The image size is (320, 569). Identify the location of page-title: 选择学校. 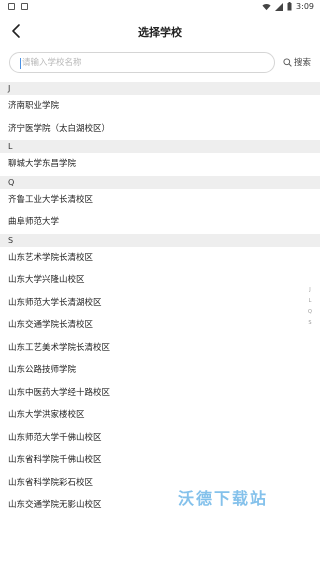
(160, 32).